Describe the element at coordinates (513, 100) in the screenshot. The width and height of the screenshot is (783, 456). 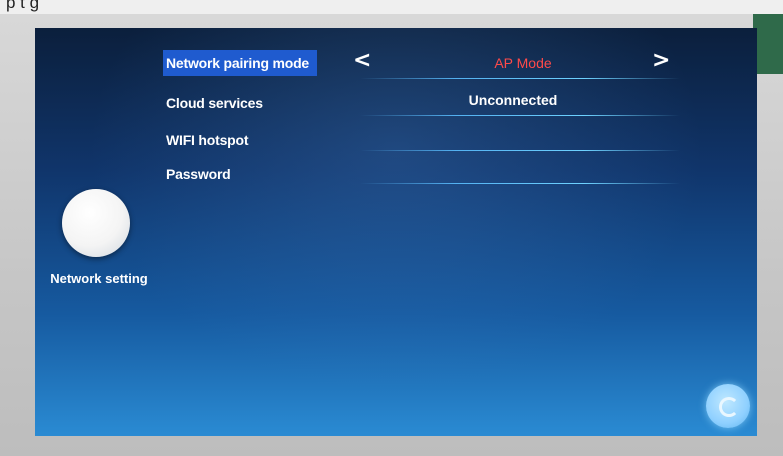
I see `cloud-services-value: Unconnected` at that location.